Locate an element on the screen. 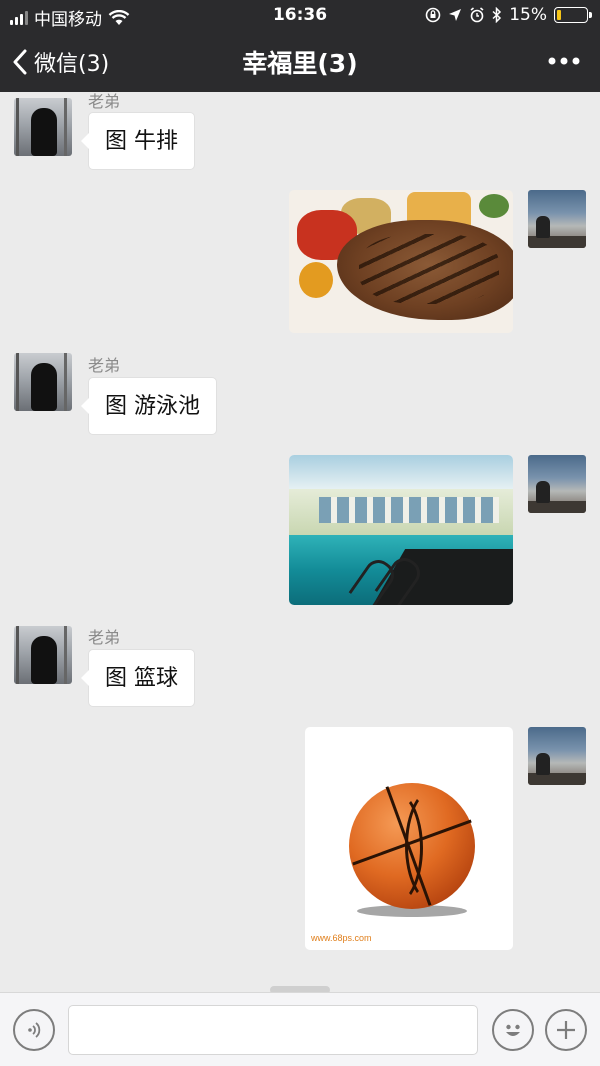 Image resolution: width=600 pixels, height=1066 pixels. alarm-icon is located at coordinates (477, 15).